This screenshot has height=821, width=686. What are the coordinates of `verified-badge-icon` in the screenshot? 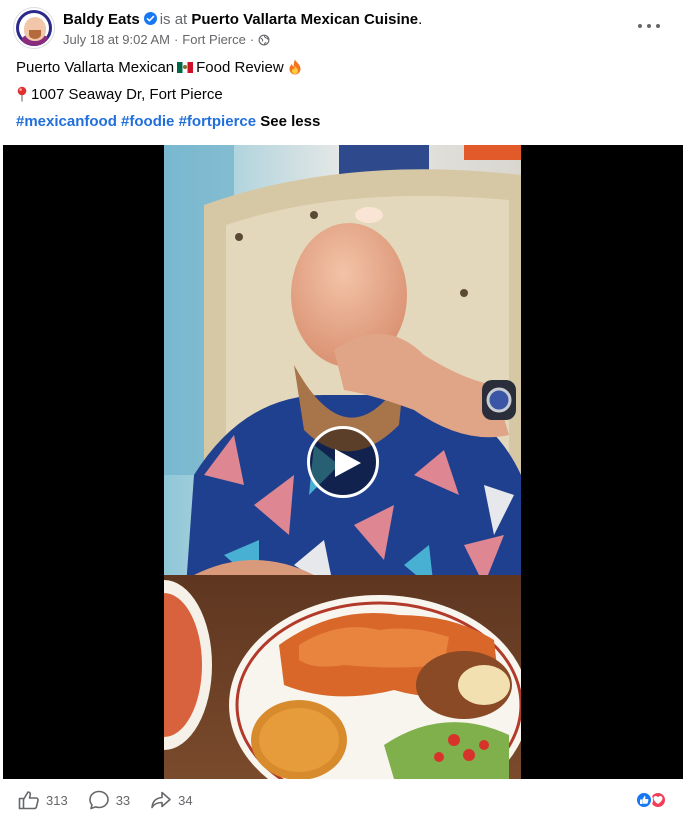 It's located at (150, 18).